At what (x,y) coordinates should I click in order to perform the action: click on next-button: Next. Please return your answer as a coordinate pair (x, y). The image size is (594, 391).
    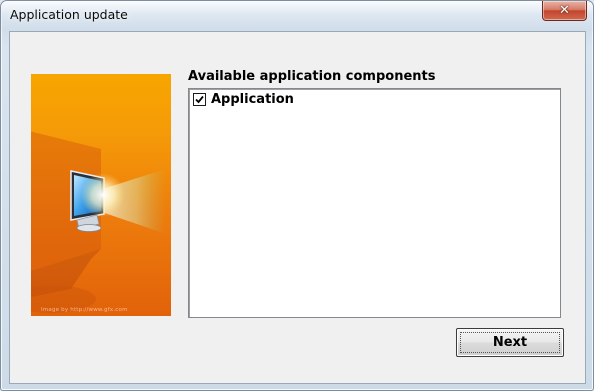
    Looking at the image, I should click on (510, 342).